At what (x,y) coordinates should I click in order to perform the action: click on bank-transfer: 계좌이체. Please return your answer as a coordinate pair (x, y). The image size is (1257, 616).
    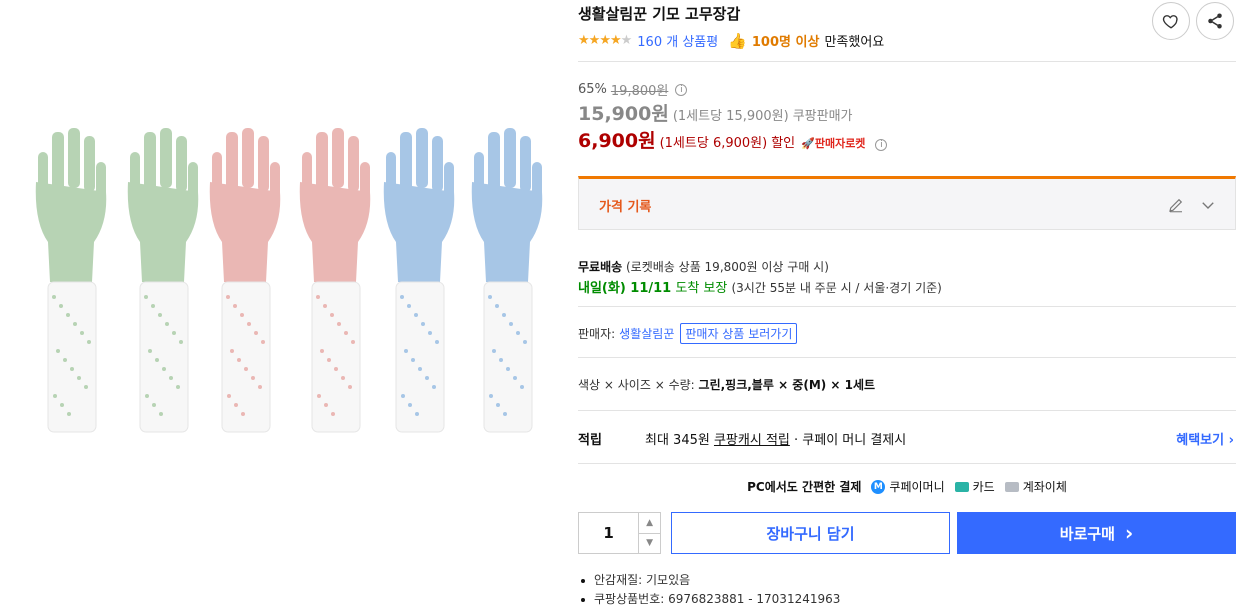
    Looking at the image, I should click on (1035, 486).